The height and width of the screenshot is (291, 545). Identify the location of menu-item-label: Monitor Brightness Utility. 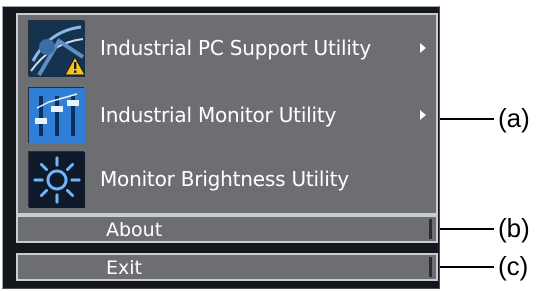
(224, 179).